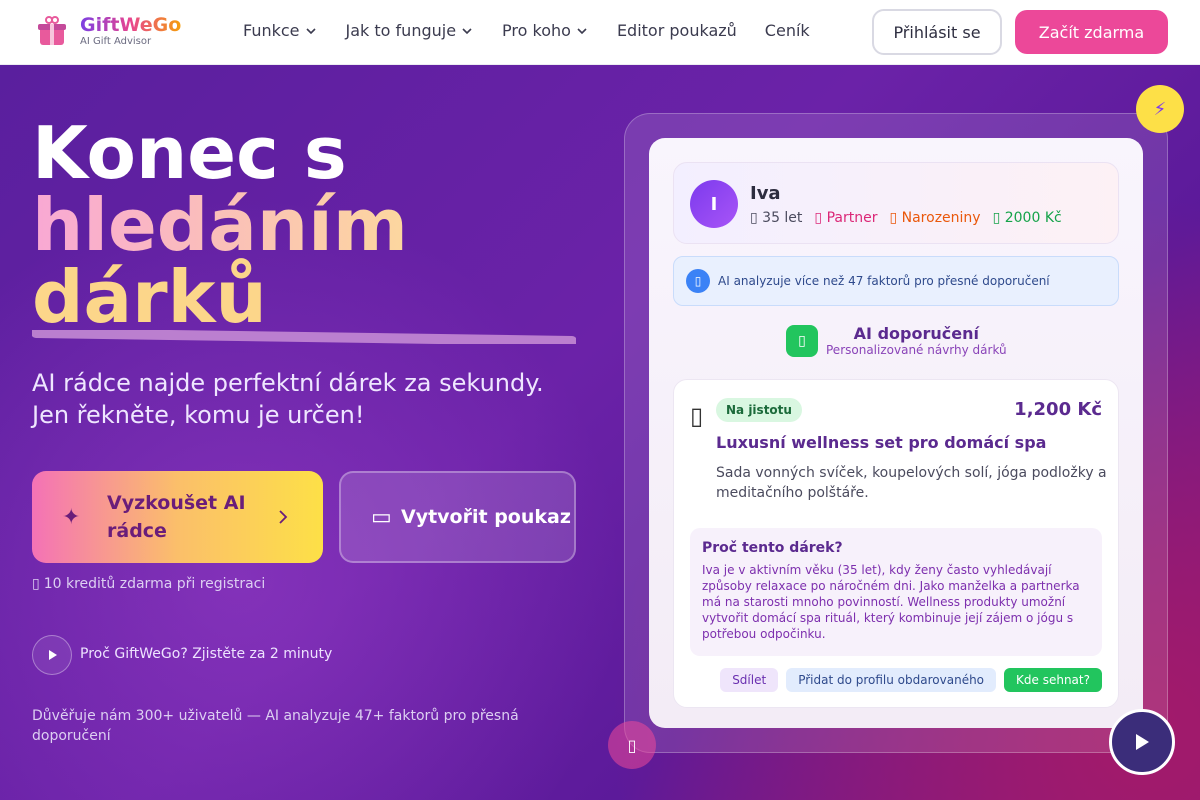 Image resolution: width=1200 pixels, height=800 pixels. I want to click on login-button: Přihlásit se, so click(937, 32).